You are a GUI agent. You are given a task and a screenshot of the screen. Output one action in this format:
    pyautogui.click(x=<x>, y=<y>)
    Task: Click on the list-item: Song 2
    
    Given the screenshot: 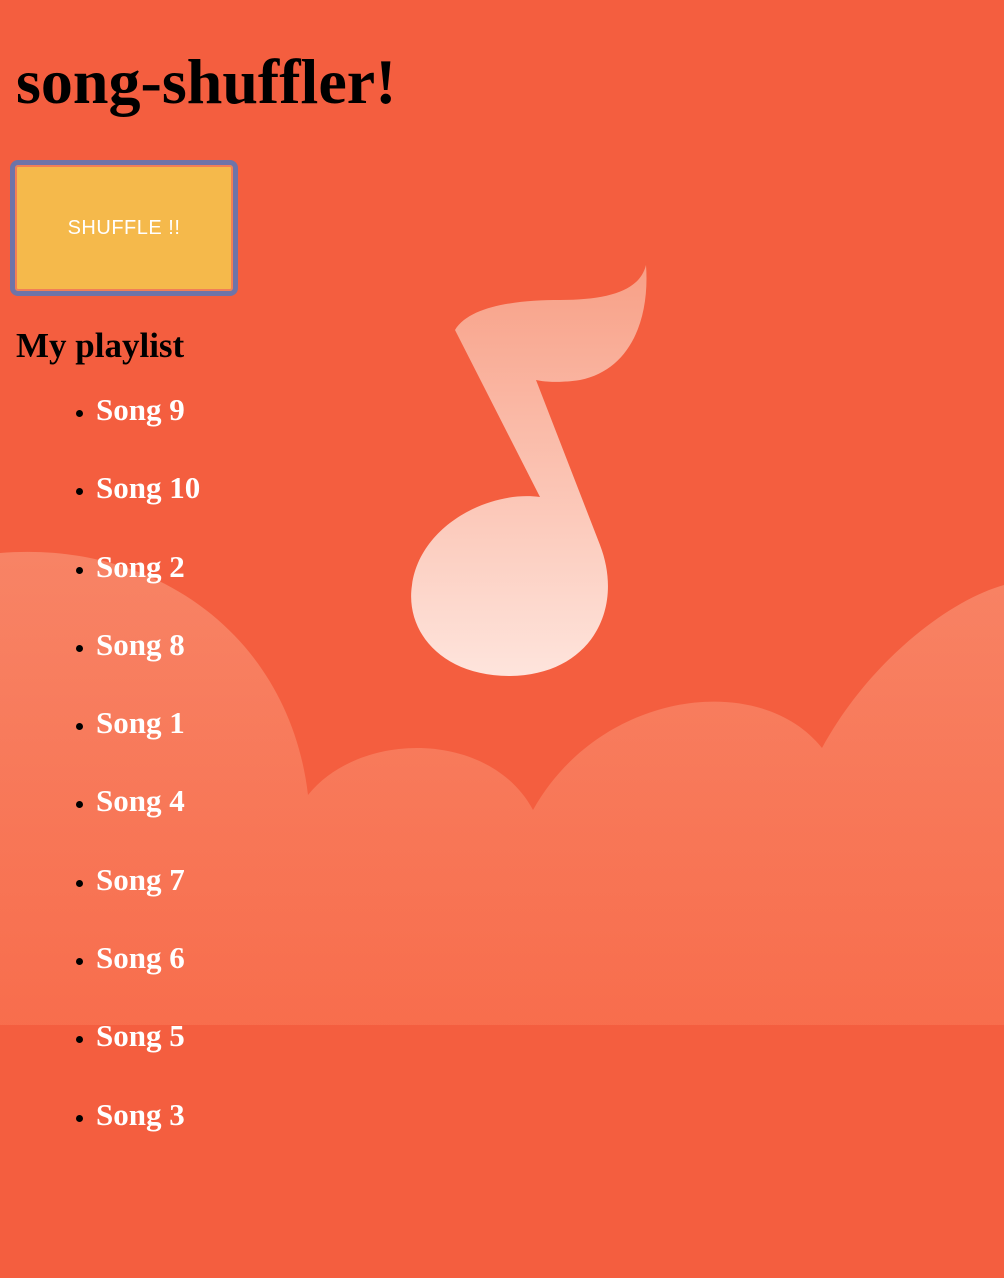 What is the action you would take?
    pyautogui.click(x=550, y=586)
    